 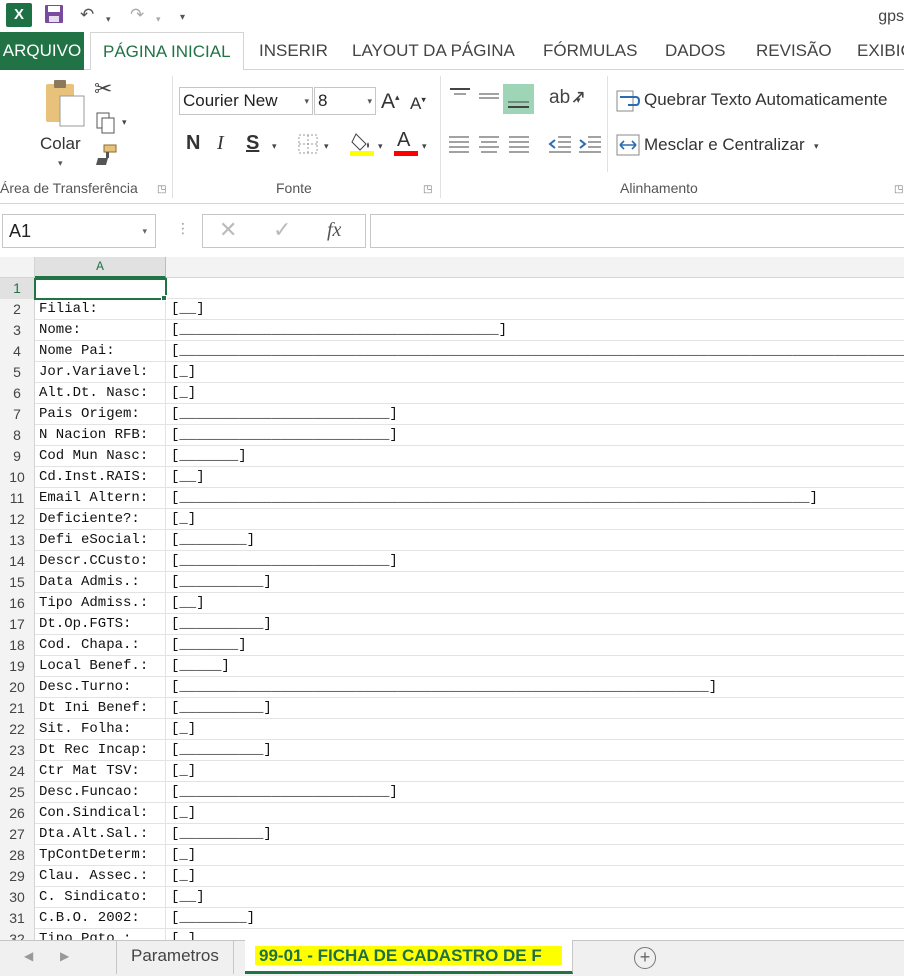 I want to click on align-right-icon, so click(x=519, y=145).